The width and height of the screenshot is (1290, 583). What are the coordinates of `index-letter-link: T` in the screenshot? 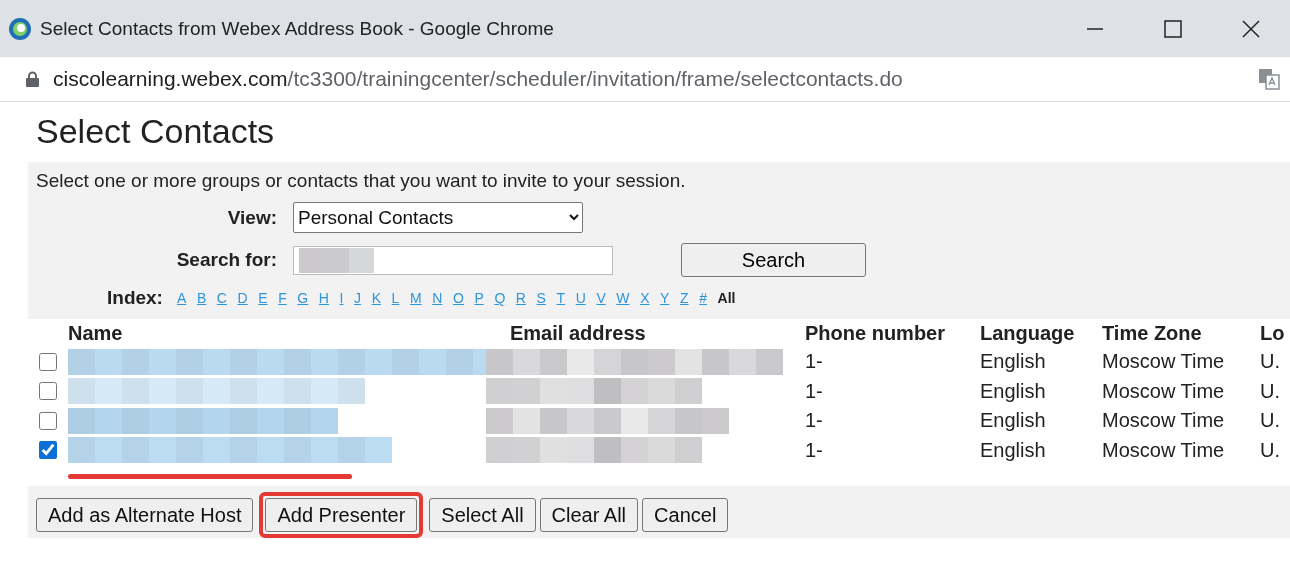 It's located at (561, 298).